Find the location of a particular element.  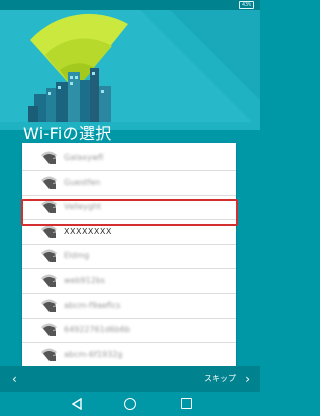

network-name: abcm-6f1932g is located at coordinates (93, 354).